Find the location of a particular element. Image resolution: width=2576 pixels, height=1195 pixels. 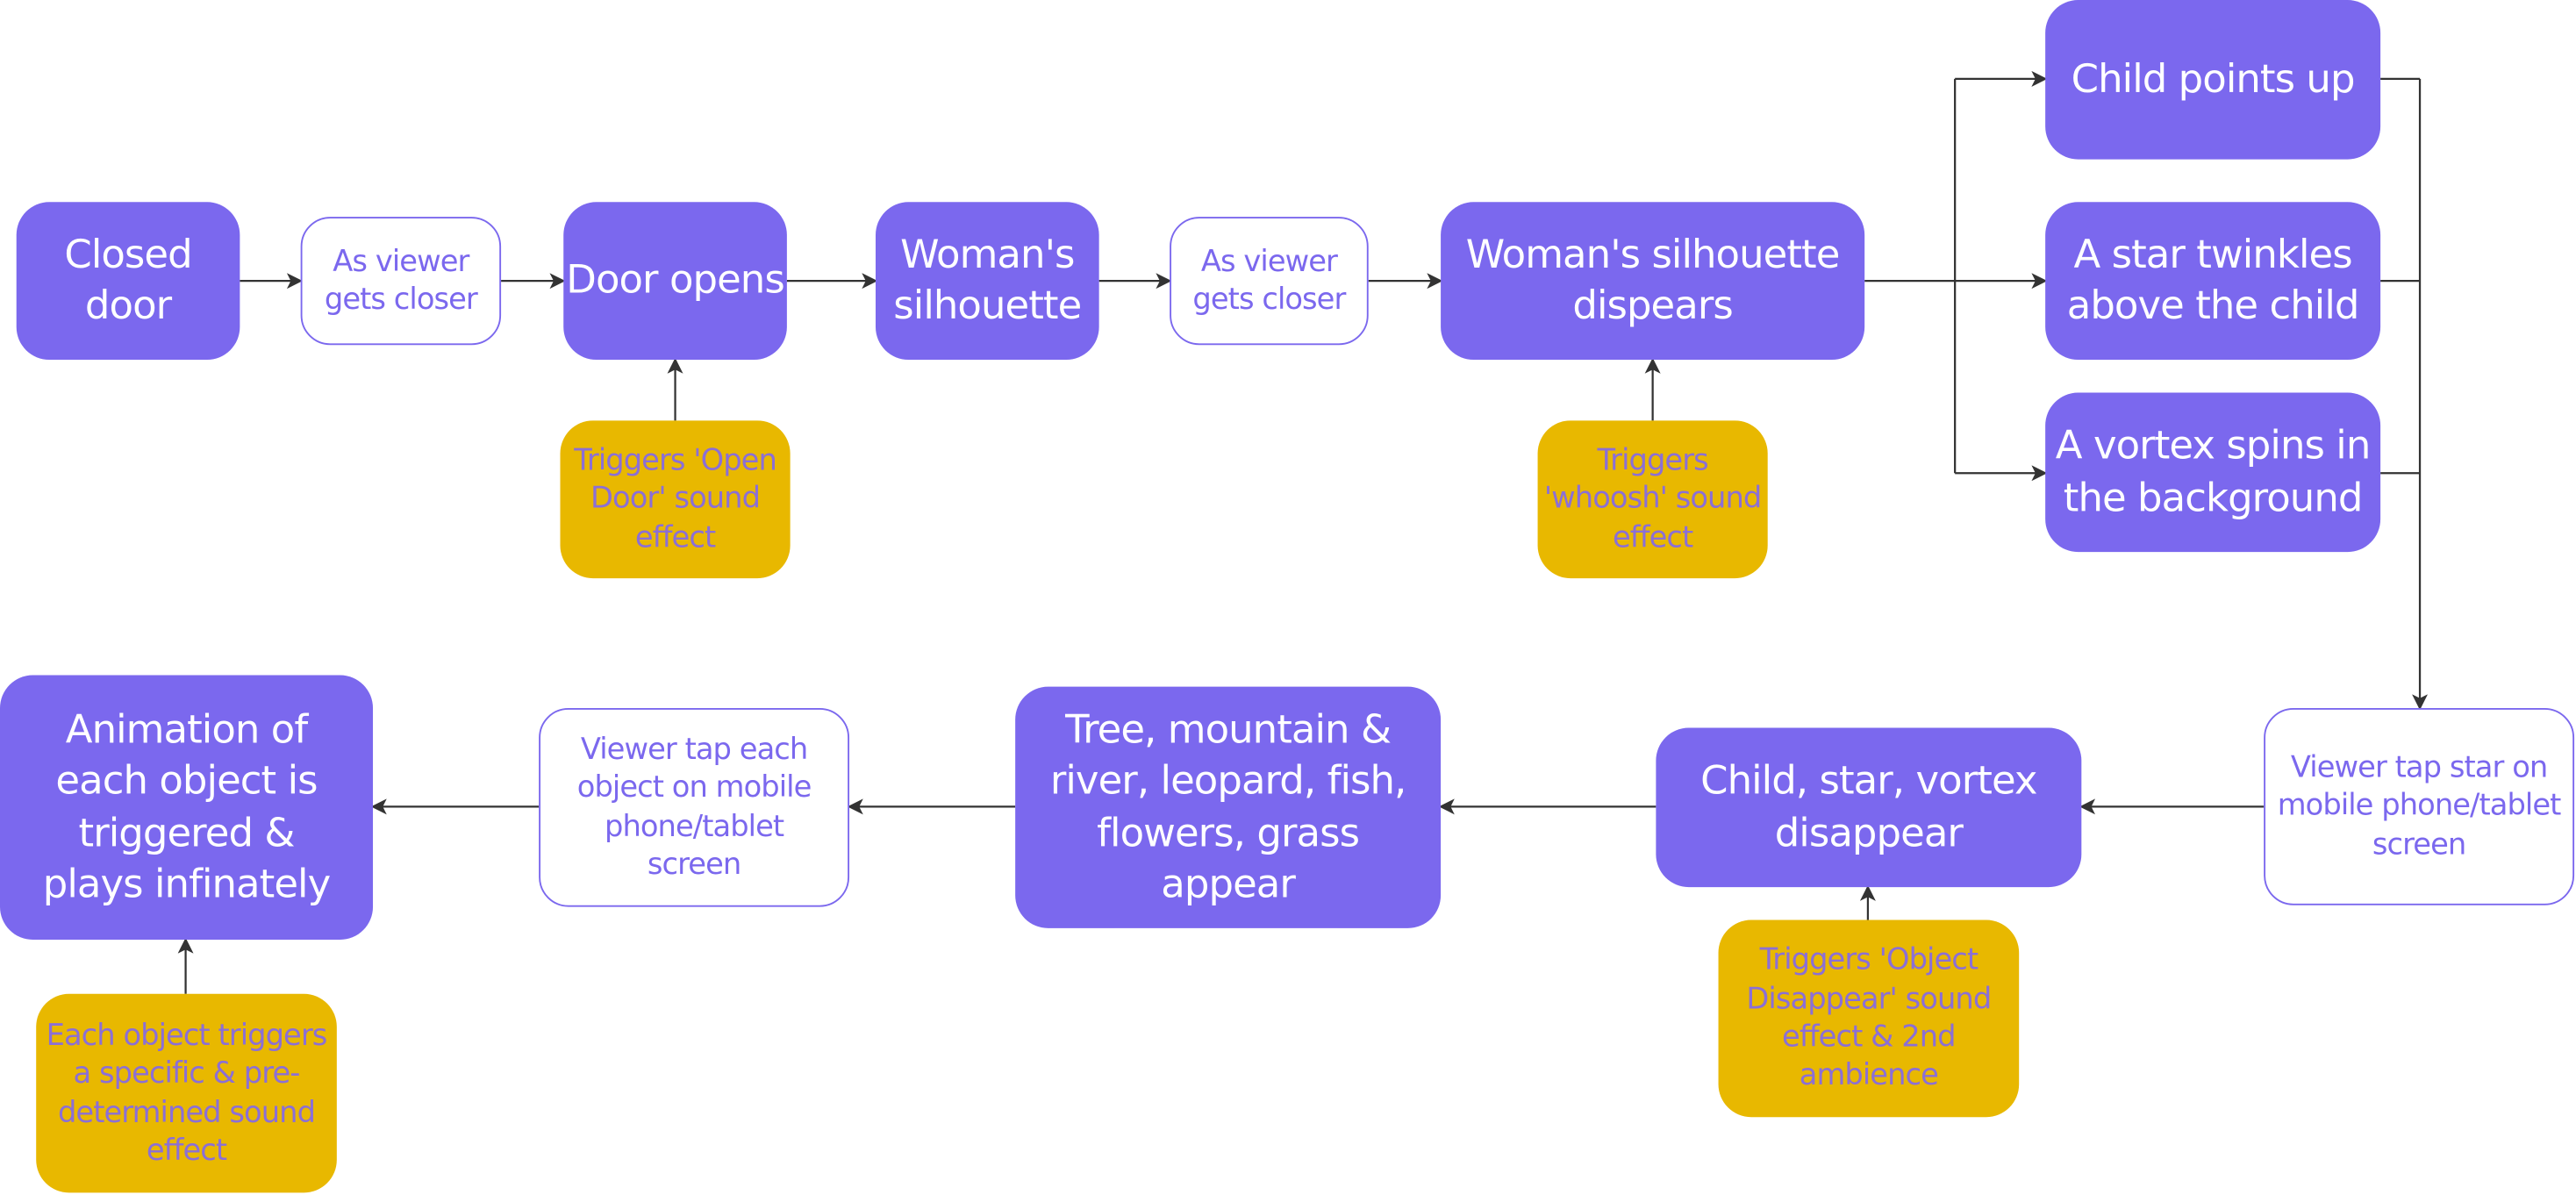

node-open-door-sound: Triggers 'Open Door' sound effect is located at coordinates (675, 500).